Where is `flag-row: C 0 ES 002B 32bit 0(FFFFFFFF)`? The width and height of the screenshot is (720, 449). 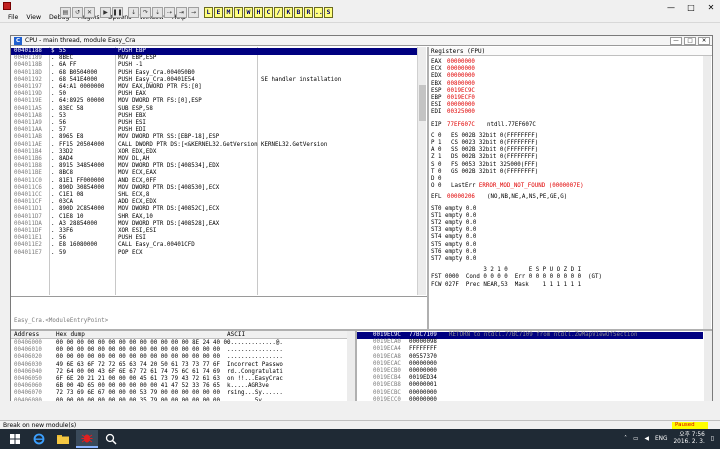 flag-row: C 0 ES 002B 32bit 0(FFFFFFFF) is located at coordinates (567, 136).